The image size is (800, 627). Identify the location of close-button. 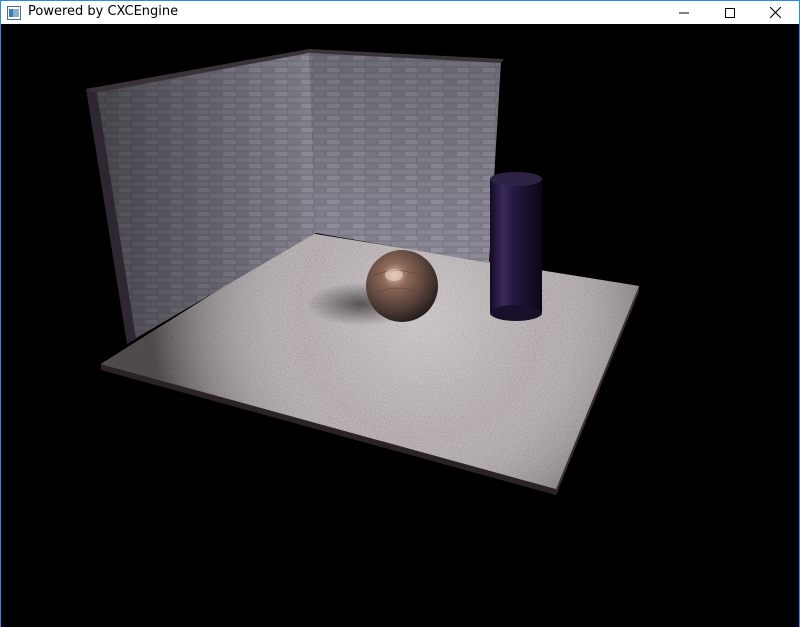
(775, 12).